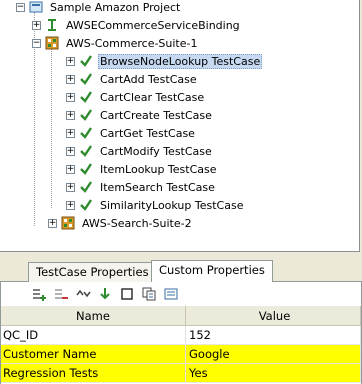 The image size is (362, 384). Describe the element at coordinates (273, 373) in the screenshot. I see `property-value-cell: Yes` at that location.